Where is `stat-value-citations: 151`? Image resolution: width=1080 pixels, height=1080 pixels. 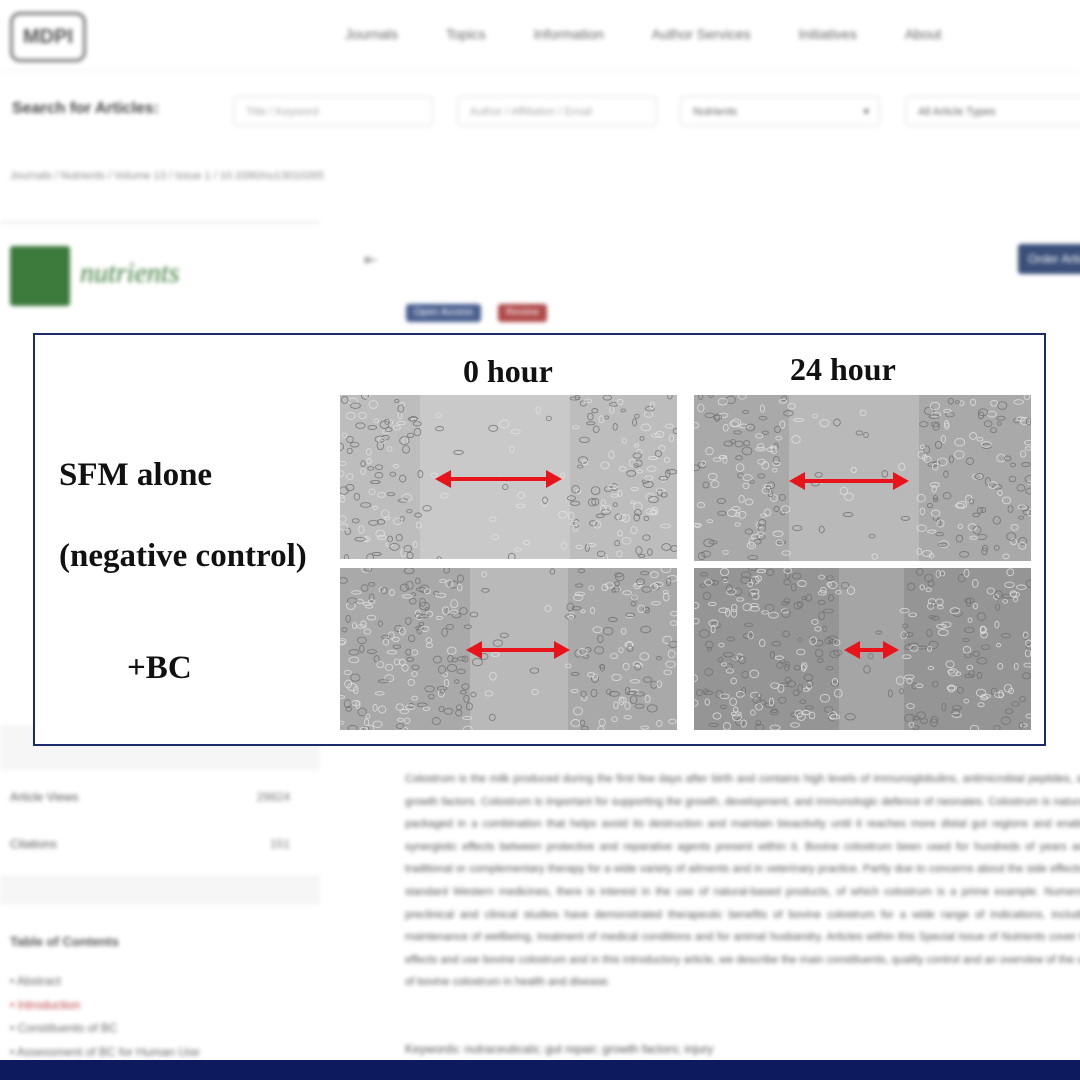
stat-value-citations: 151 is located at coordinates (279, 844).